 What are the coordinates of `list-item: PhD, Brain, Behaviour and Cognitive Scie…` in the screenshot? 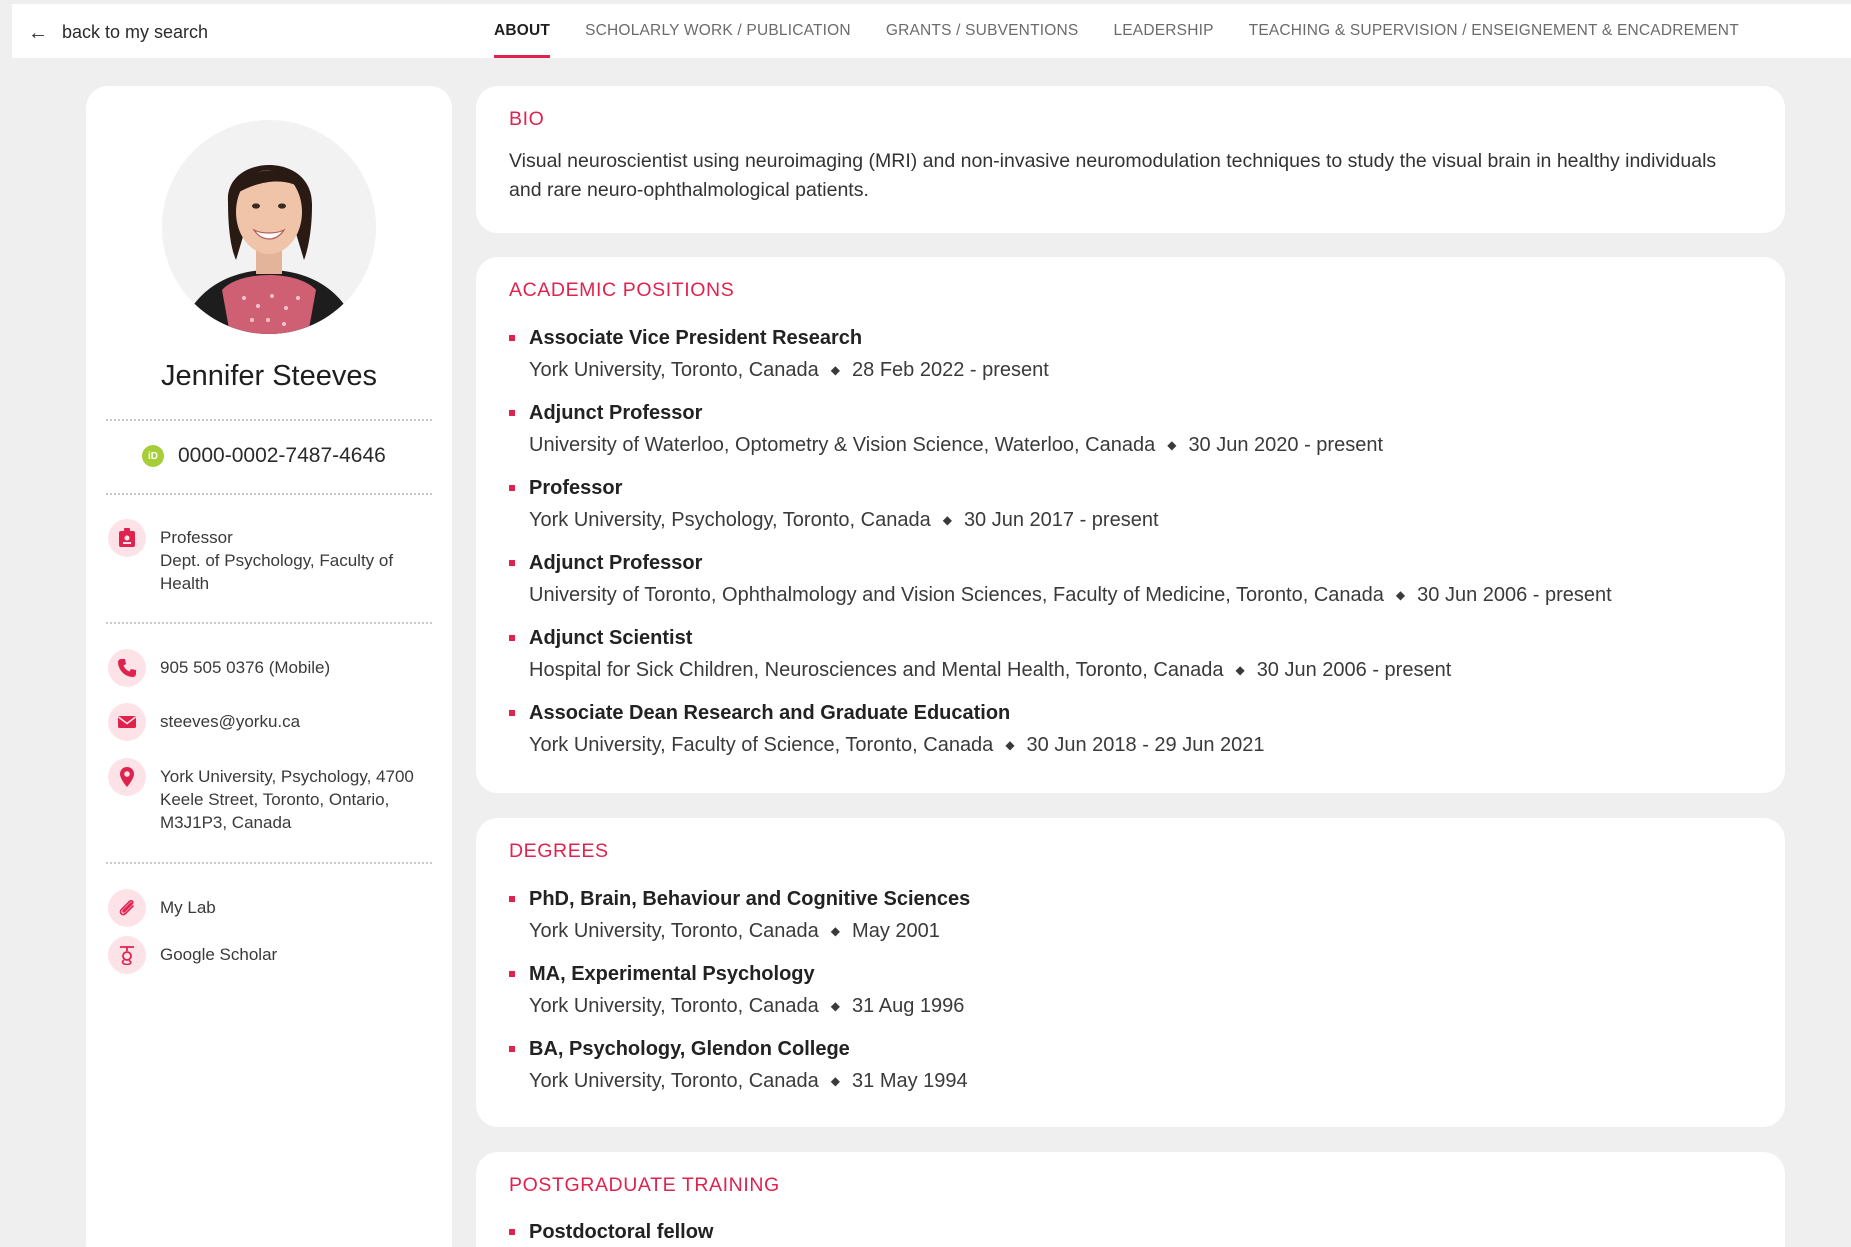 It's located at (739, 916).